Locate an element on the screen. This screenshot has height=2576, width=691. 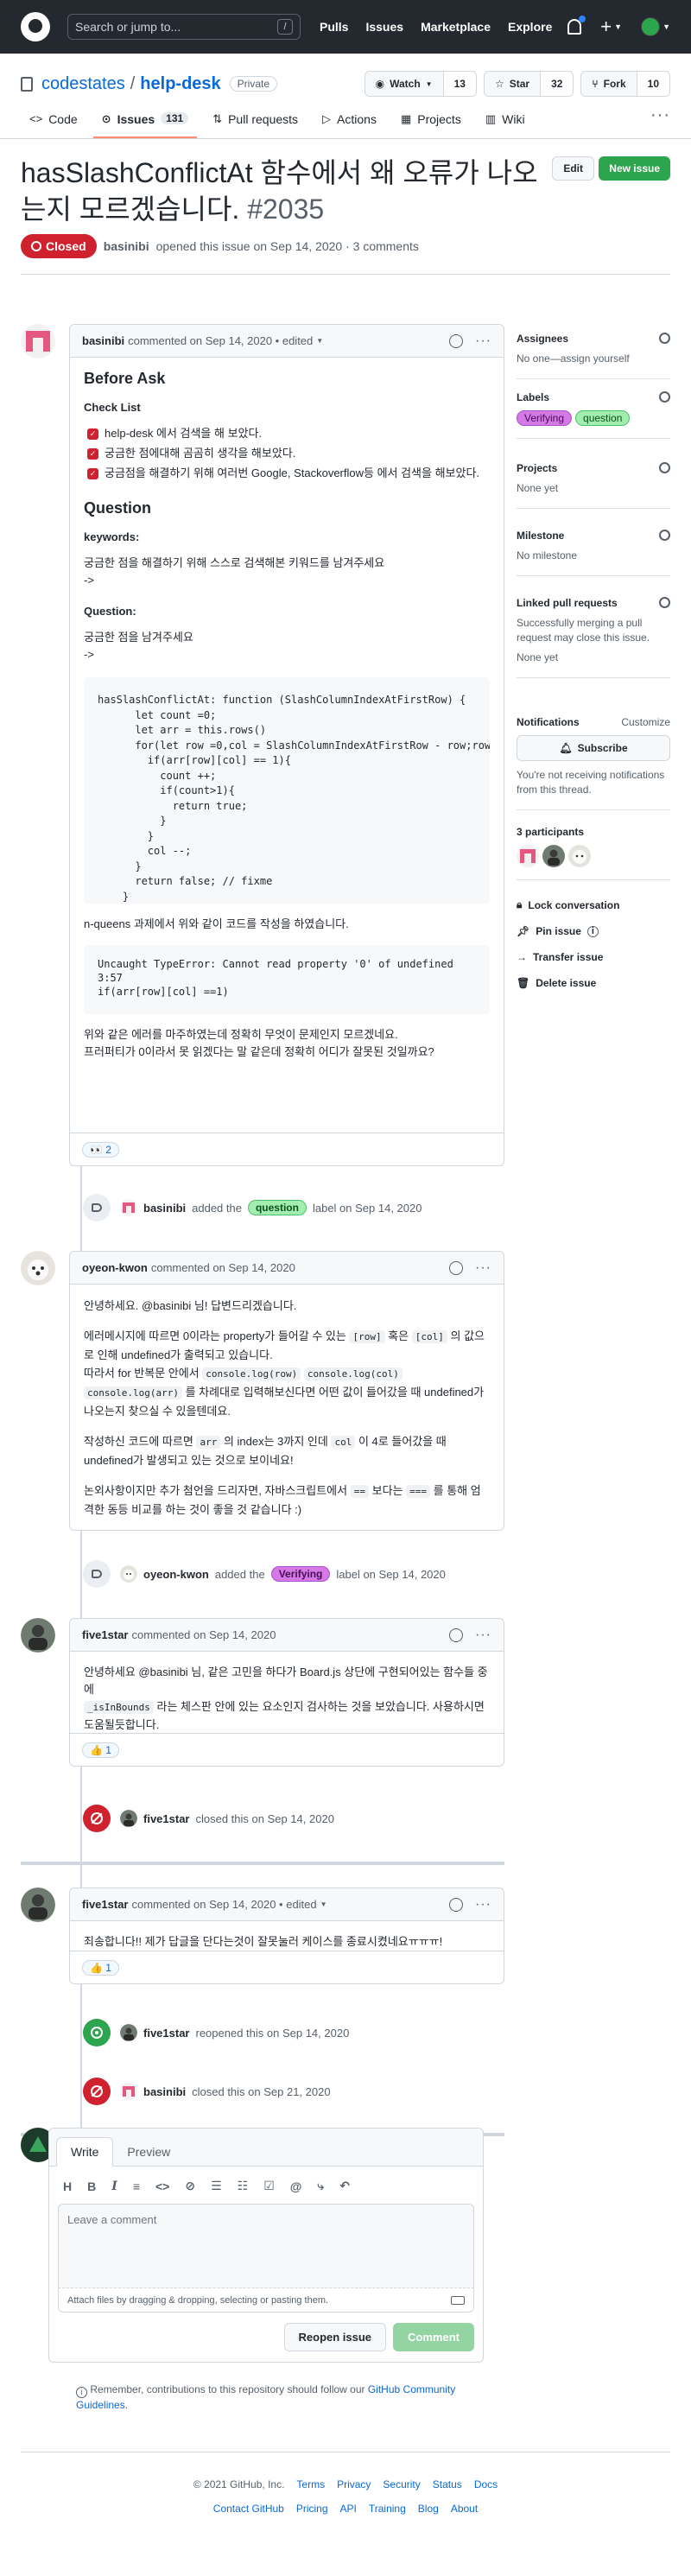
footer-link-training: Training is located at coordinates (387, 2509).